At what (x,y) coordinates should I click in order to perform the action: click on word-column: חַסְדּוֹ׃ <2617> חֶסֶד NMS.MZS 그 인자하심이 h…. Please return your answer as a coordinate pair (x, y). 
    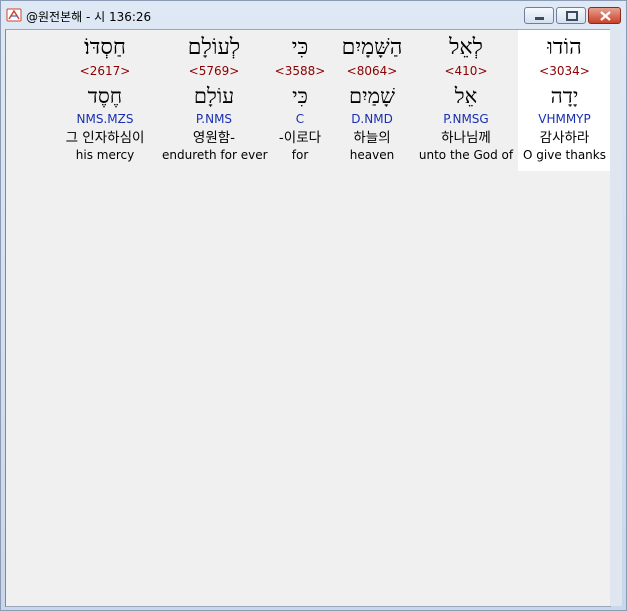
    Looking at the image, I should click on (105, 100).